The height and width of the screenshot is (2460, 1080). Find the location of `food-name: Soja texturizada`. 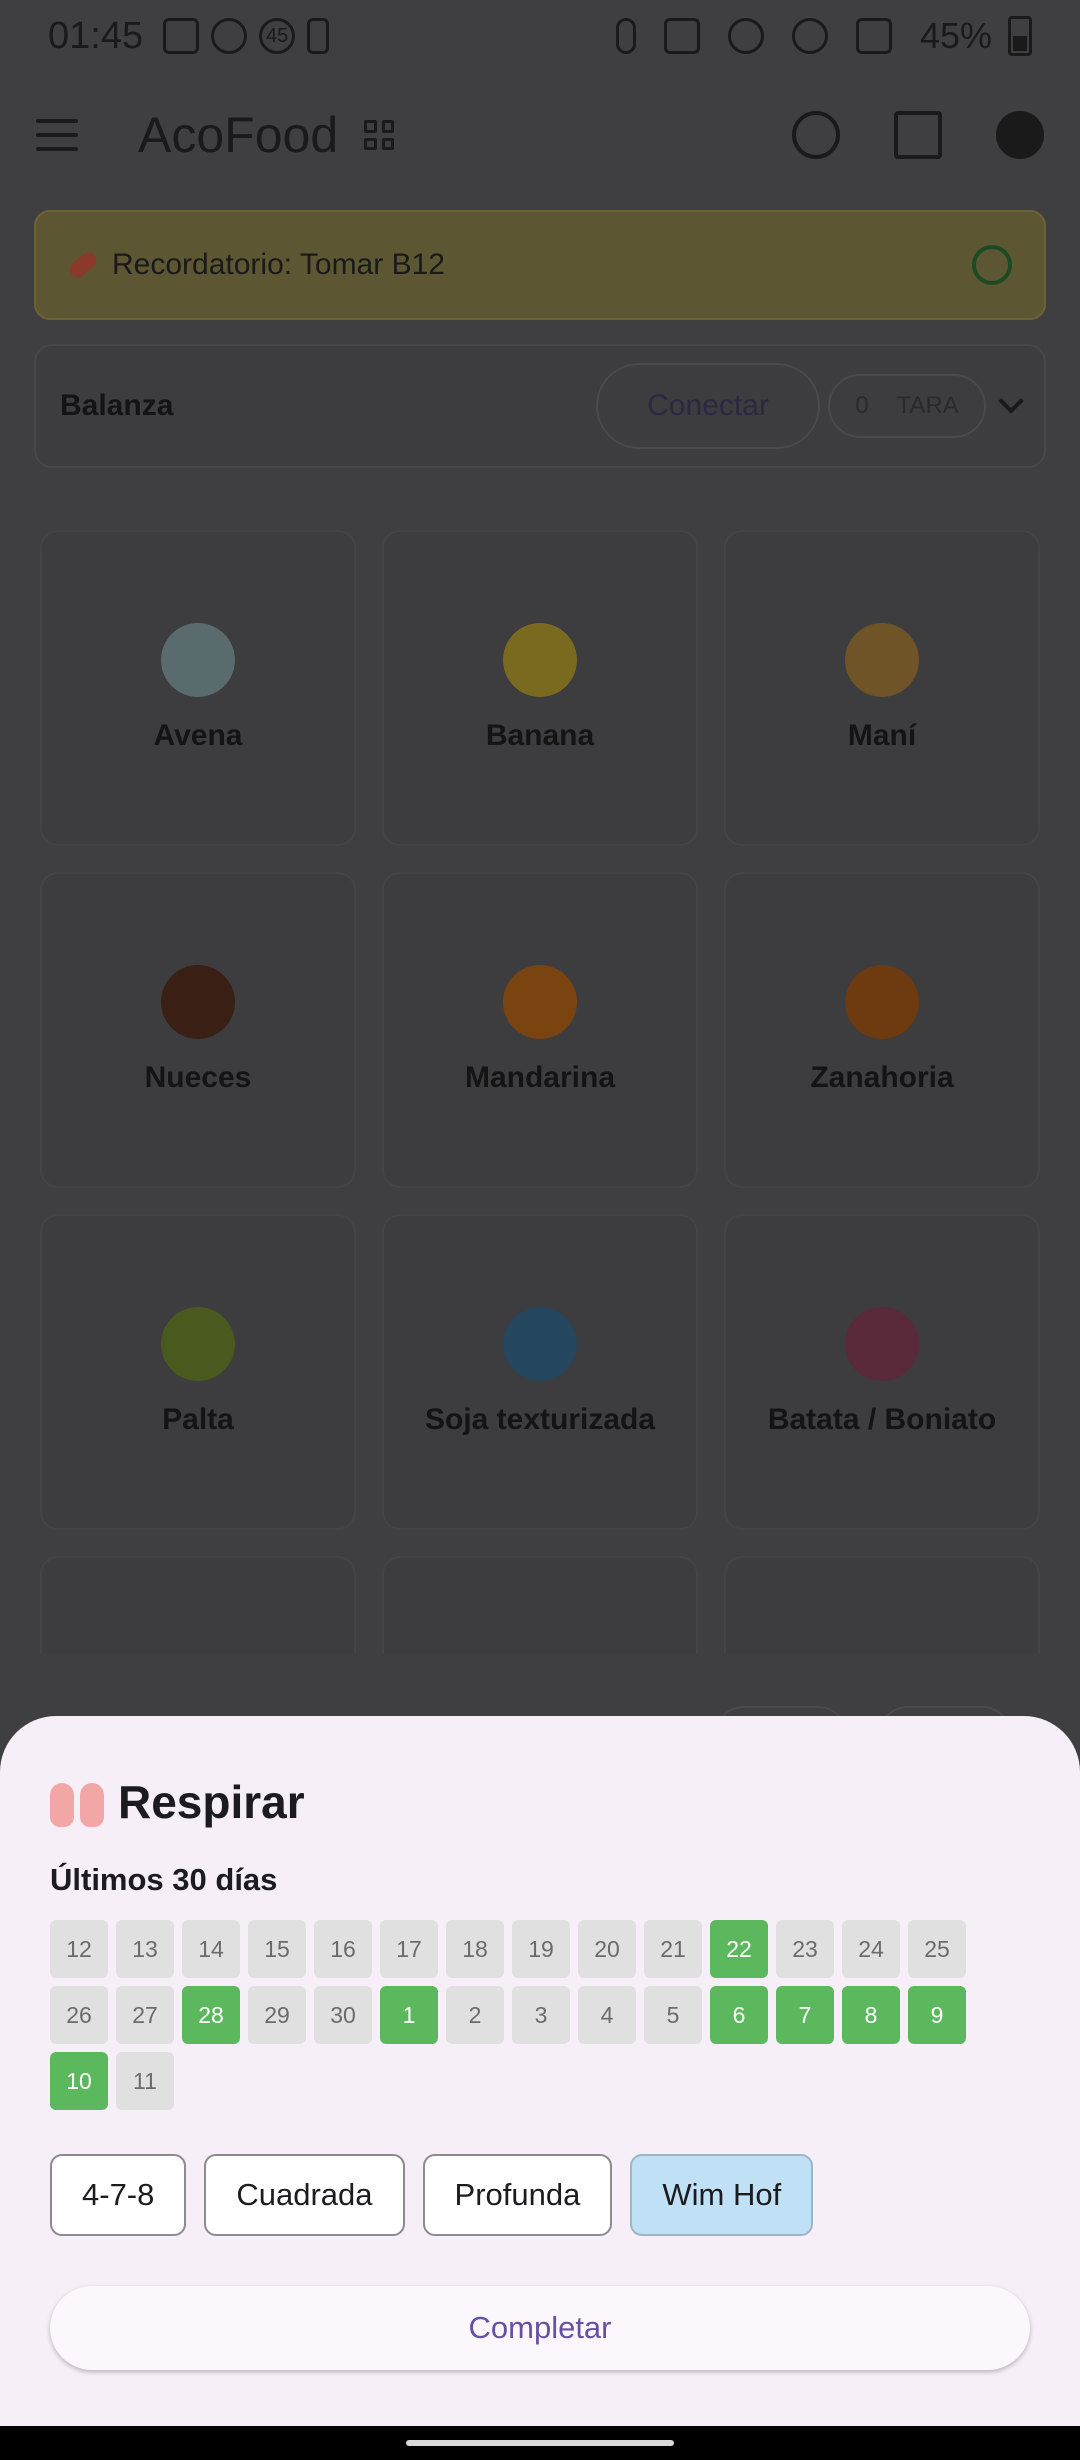

food-name: Soja texturizada is located at coordinates (540, 1419).